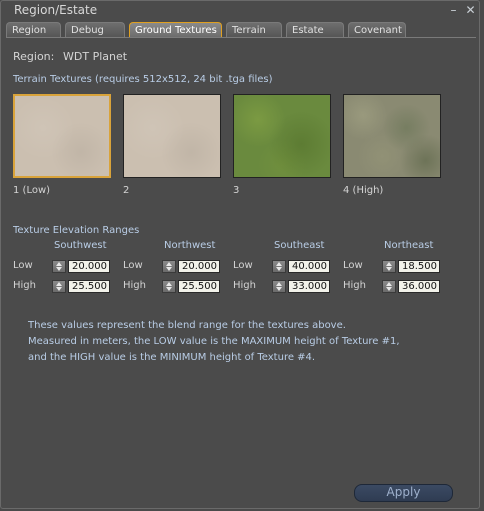 This screenshot has width=484, height=511. Describe the element at coordinates (309, 286) in the screenshot. I see `southeast-high-field` at that location.